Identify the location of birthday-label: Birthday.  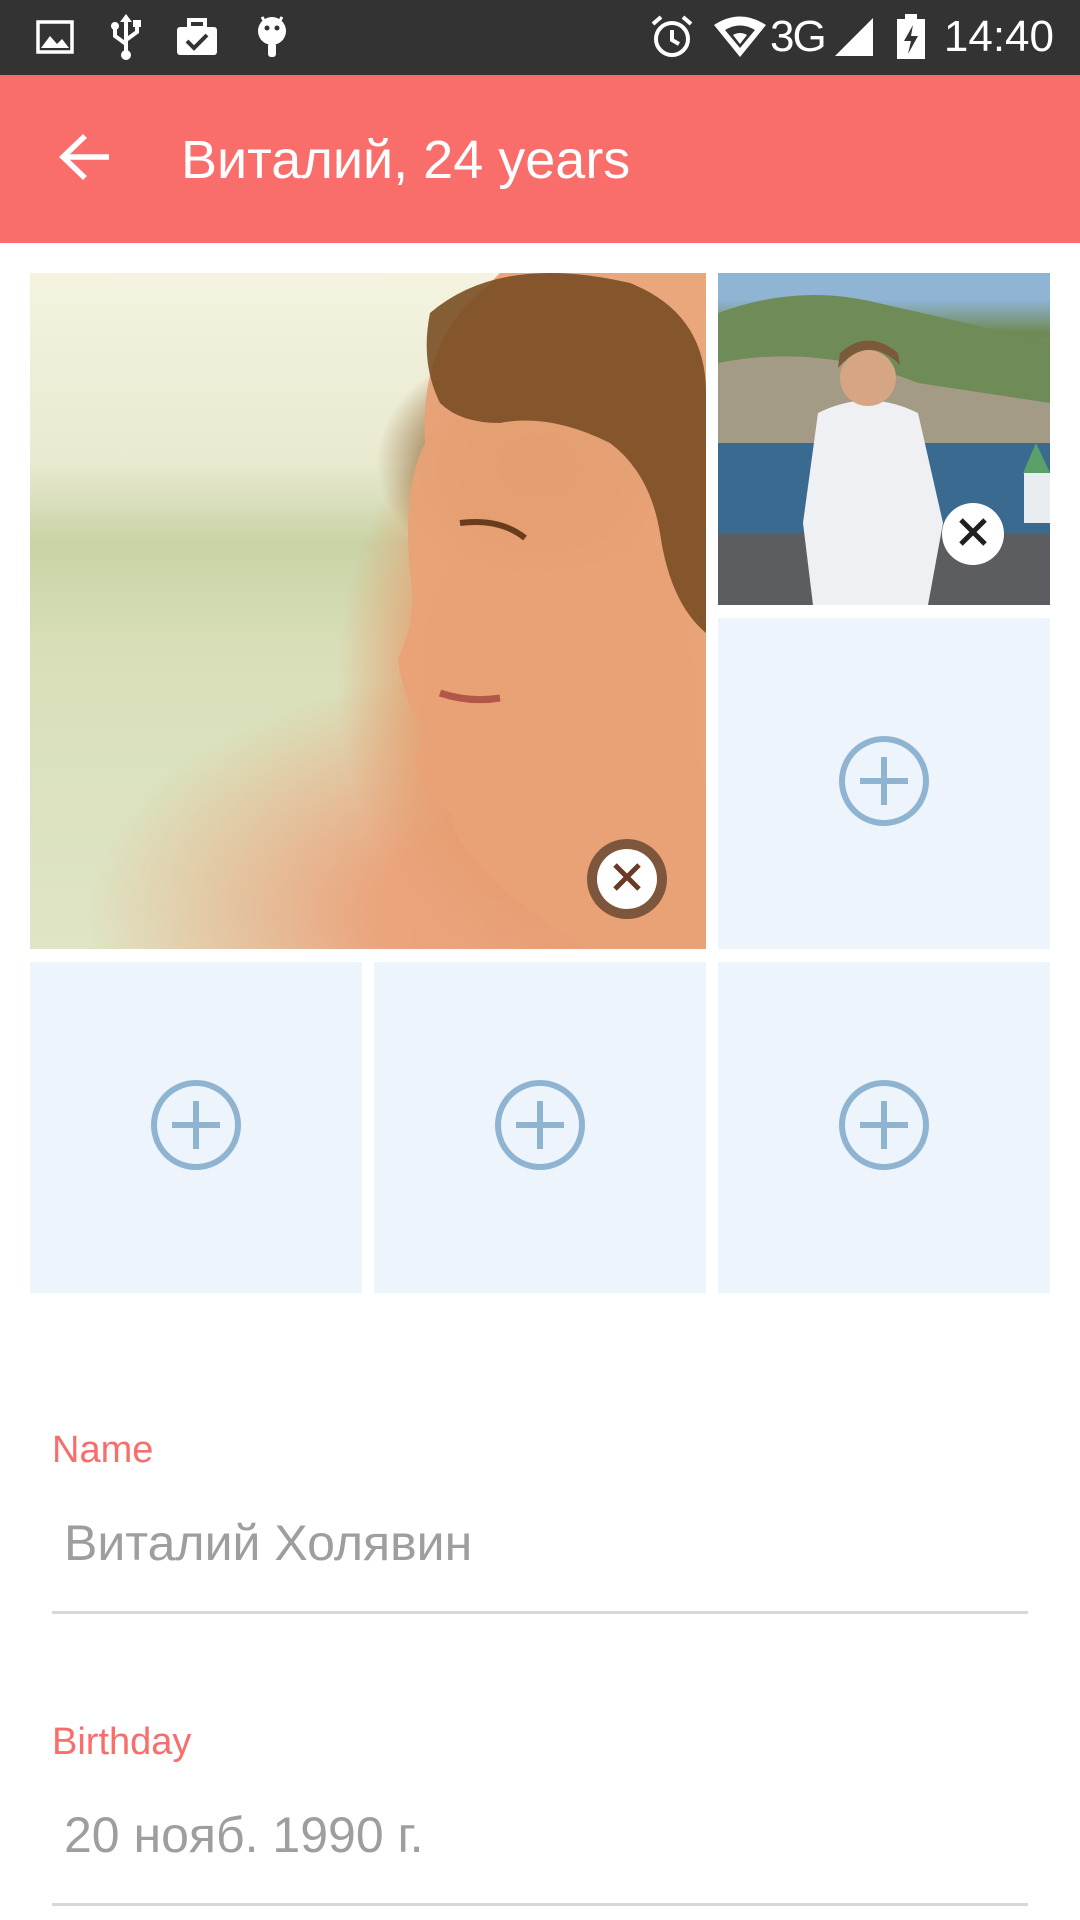
(122, 1742).